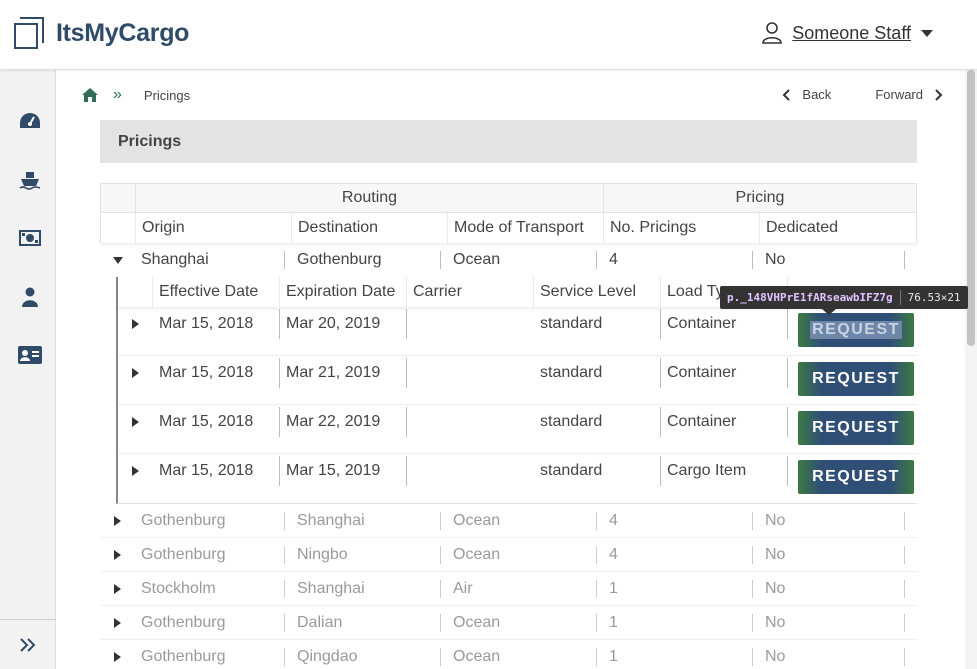  Describe the element at coordinates (675, 588) in the screenshot. I see `count-cell: 1` at that location.